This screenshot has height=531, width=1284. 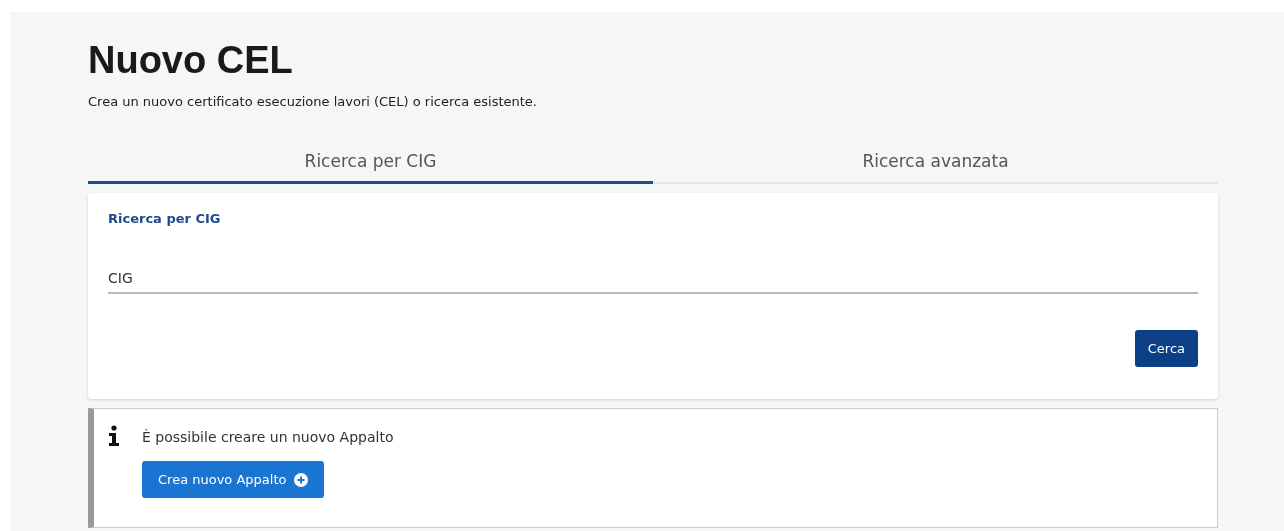 What do you see at coordinates (370, 167) in the screenshot?
I see `tab: Ricerca per CIG` at bounding box center [370, 167].